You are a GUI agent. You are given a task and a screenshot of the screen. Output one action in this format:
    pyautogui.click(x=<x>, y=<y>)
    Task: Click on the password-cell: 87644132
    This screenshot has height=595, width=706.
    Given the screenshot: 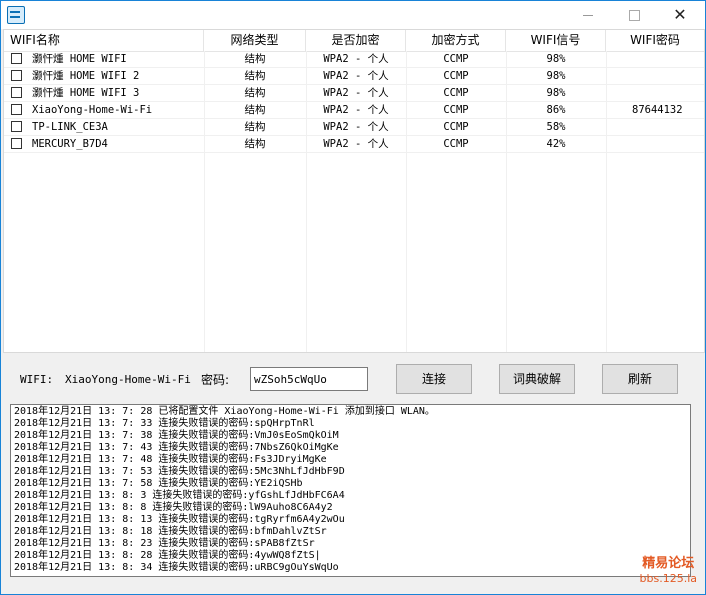 What is the action you would take?
    pyautogui.click(x=657, y=110)
    